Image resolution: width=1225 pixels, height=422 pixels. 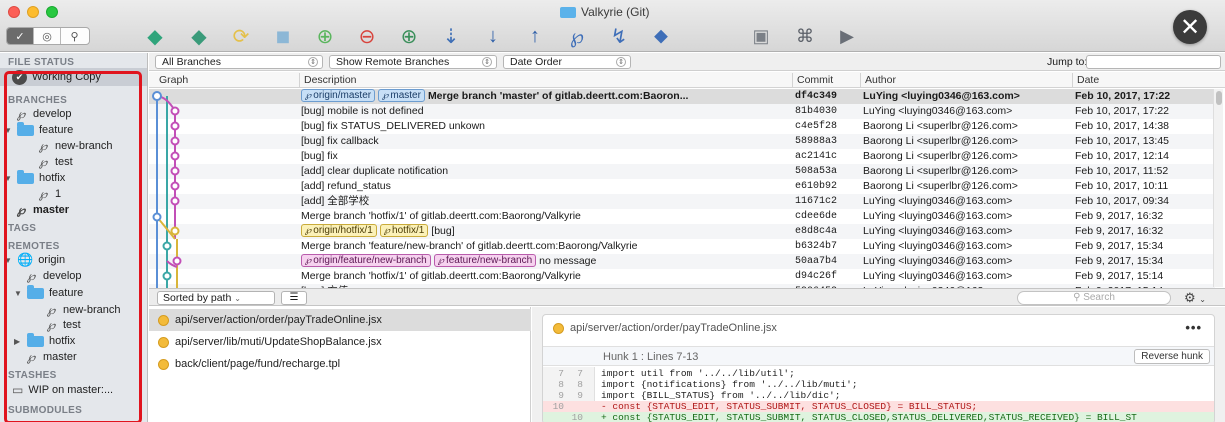 I want to click on fetch-tool-icon: ⇣, so click(x=451, y=36).